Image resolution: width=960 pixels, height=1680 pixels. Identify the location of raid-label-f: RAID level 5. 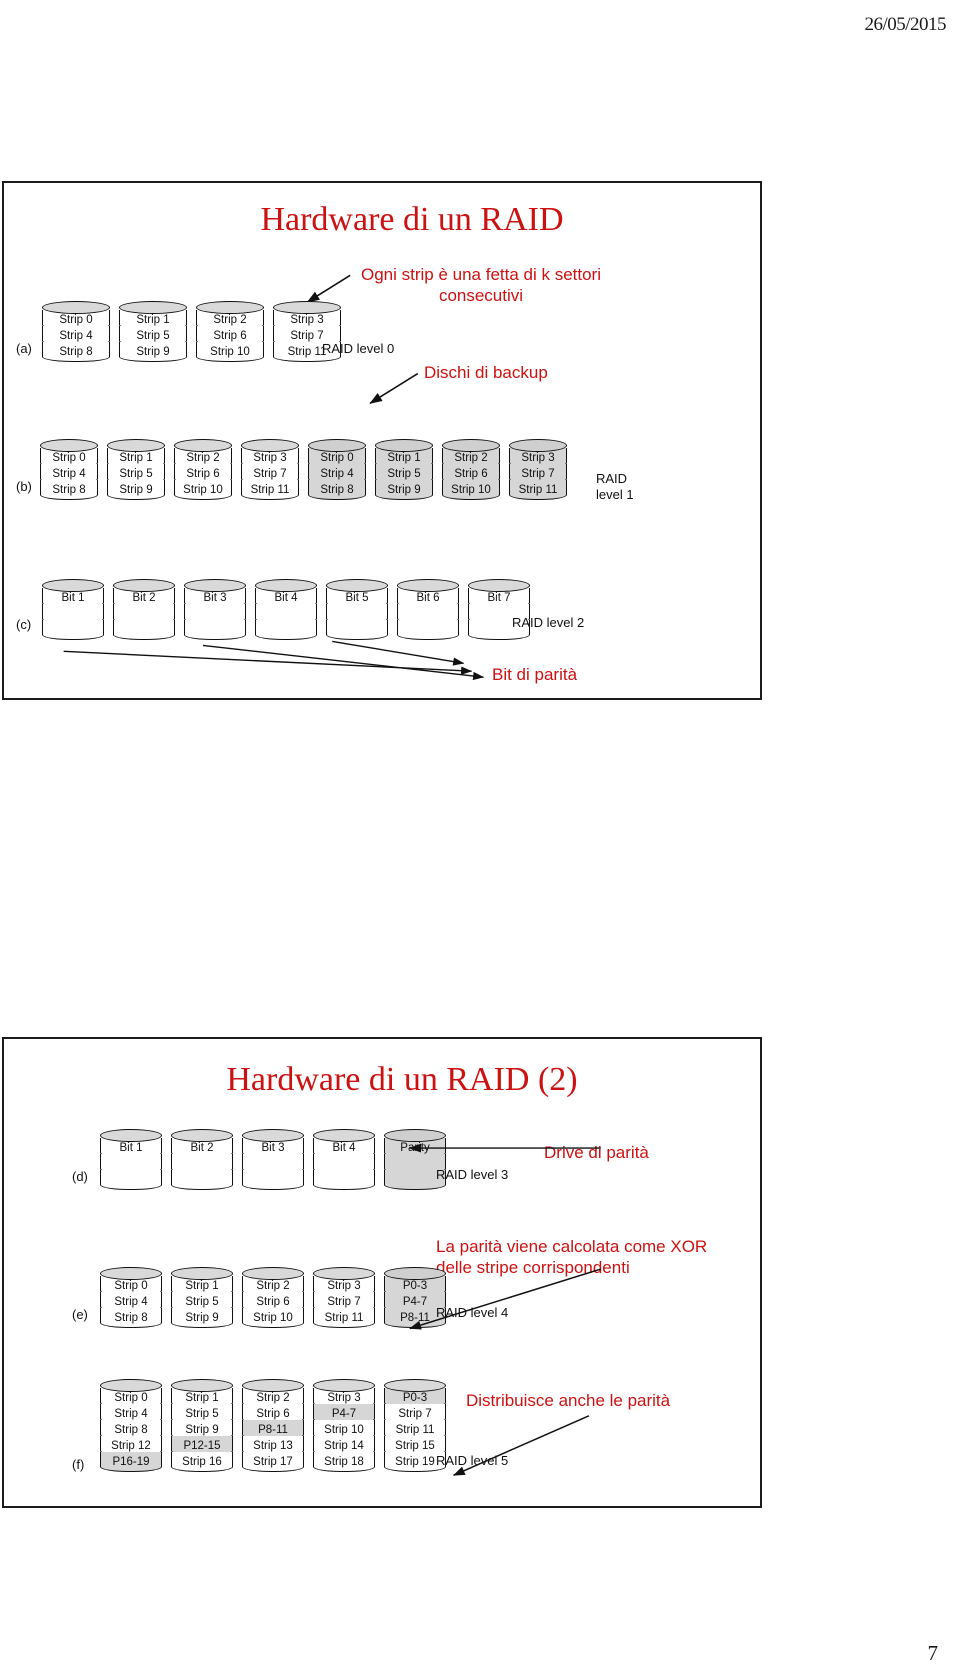
(472, 1460).